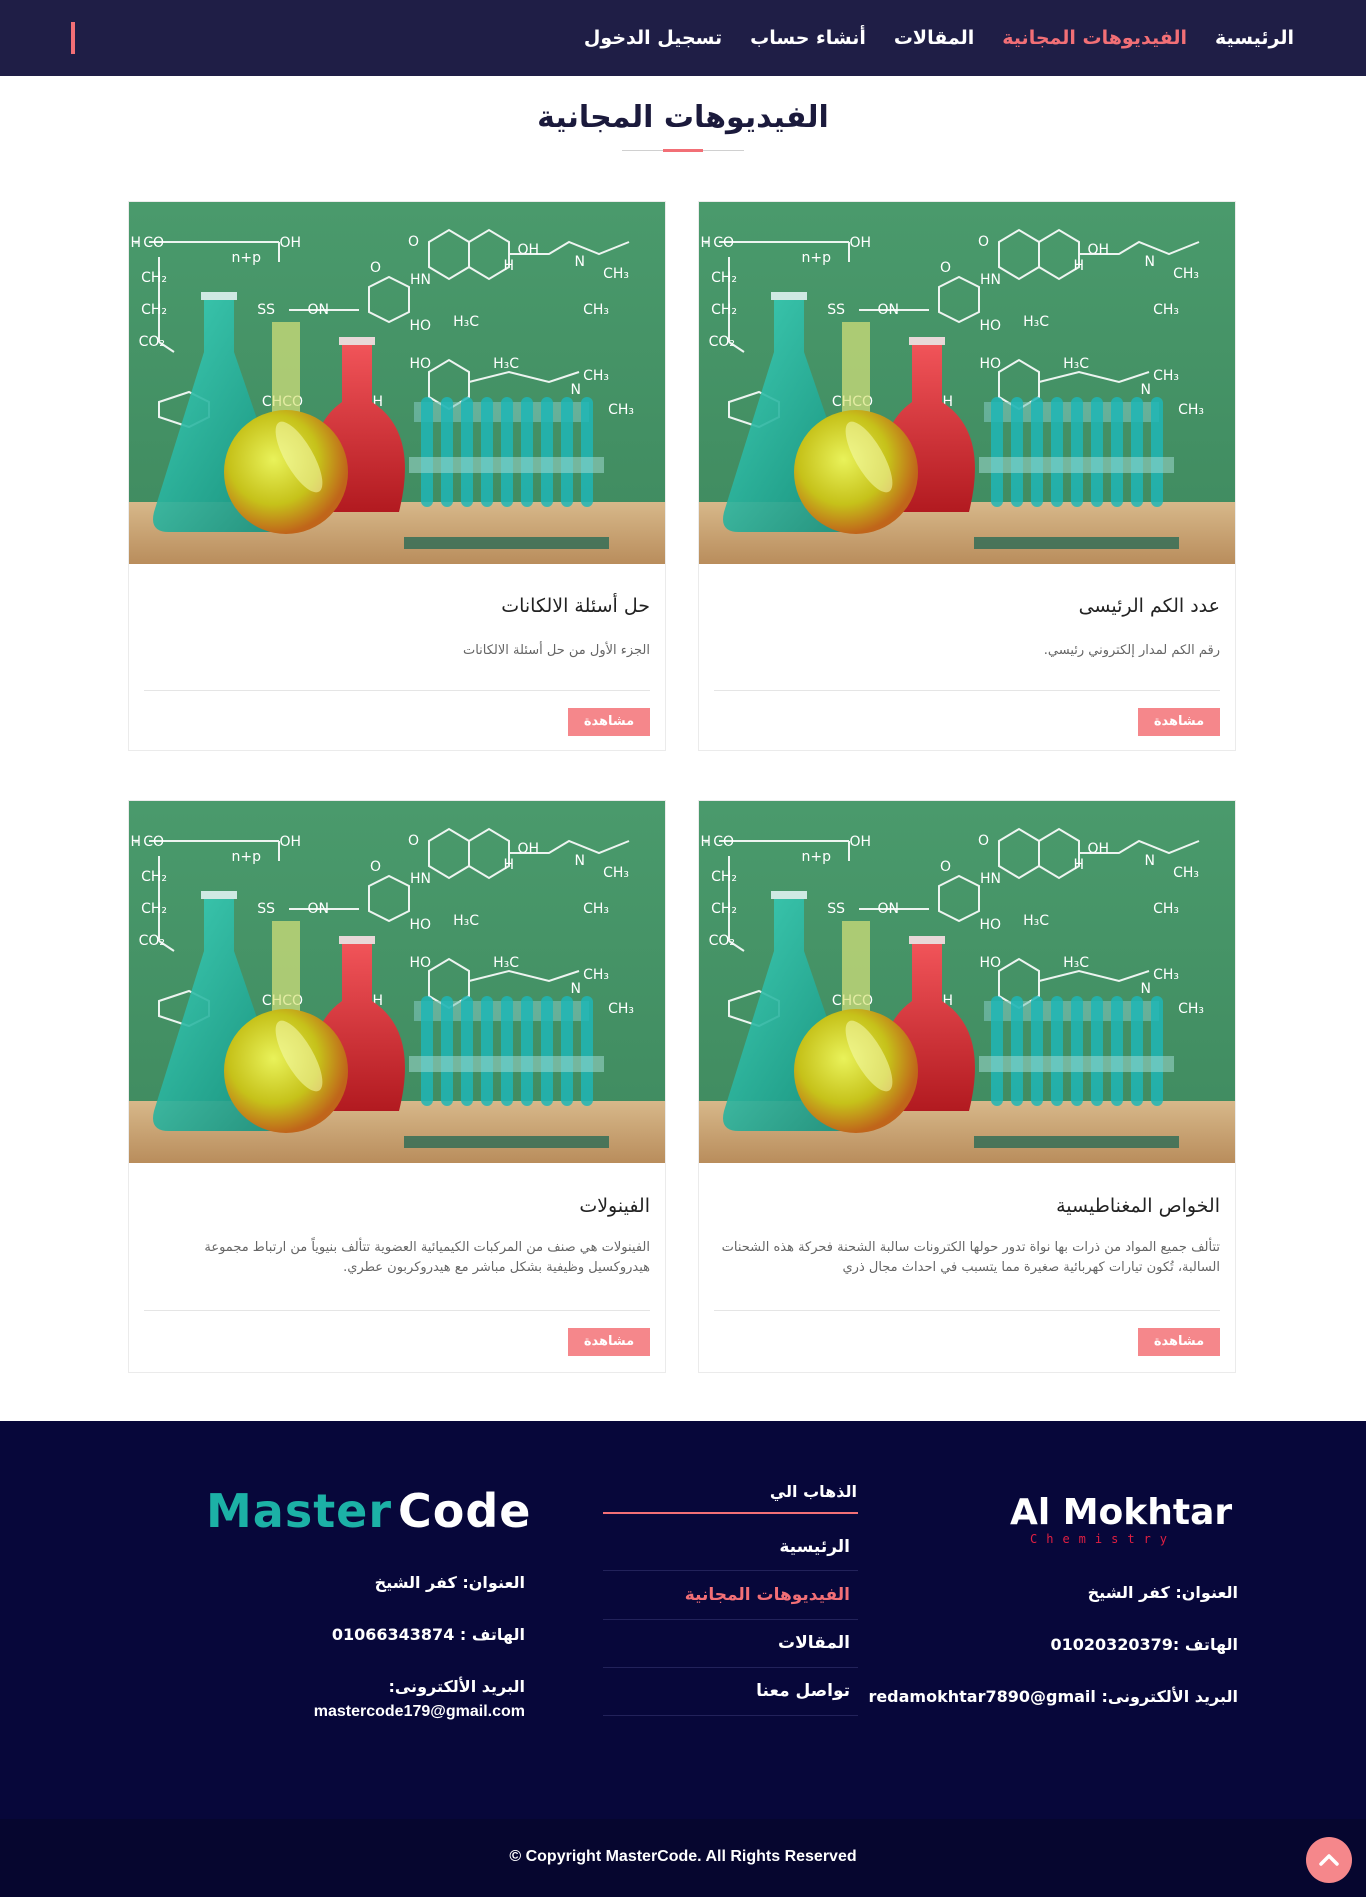 The width and height of the screenshot is (1366, 1897). I want to click on card-title: الفينولات, so click(614, 1206).